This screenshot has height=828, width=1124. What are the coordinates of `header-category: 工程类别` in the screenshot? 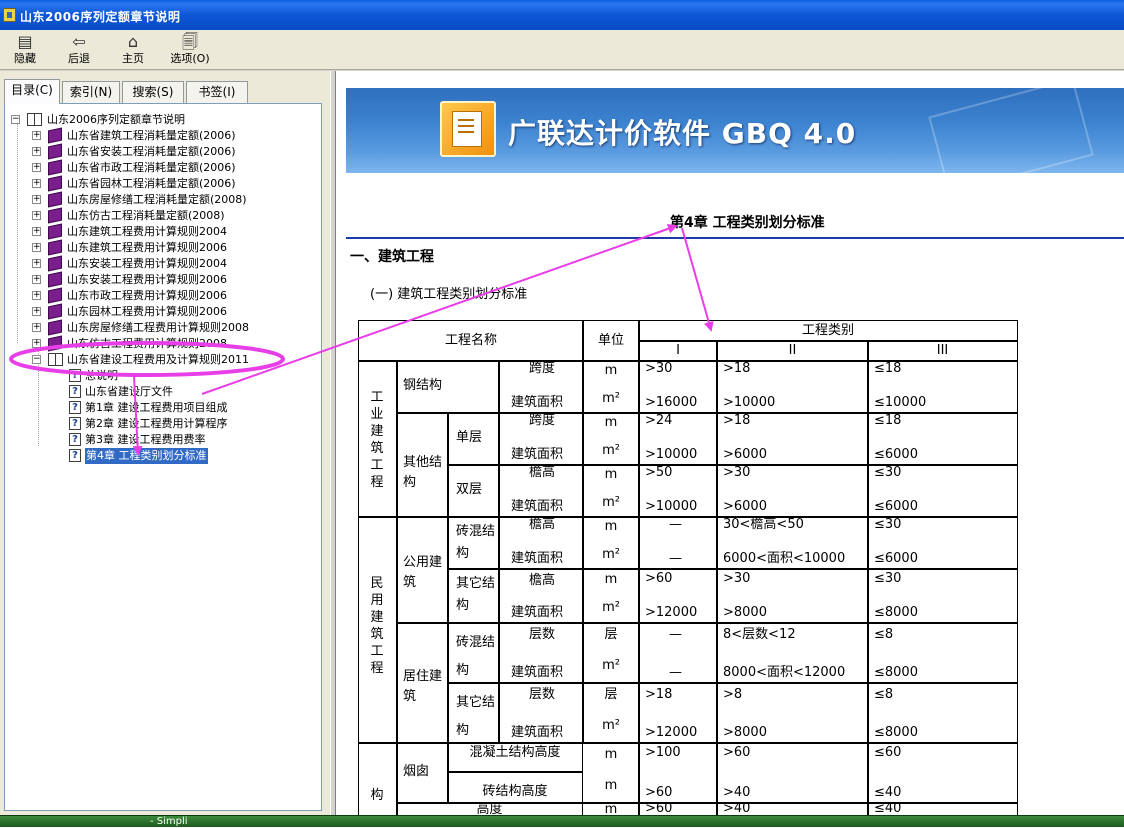 It's located at (828, 331).